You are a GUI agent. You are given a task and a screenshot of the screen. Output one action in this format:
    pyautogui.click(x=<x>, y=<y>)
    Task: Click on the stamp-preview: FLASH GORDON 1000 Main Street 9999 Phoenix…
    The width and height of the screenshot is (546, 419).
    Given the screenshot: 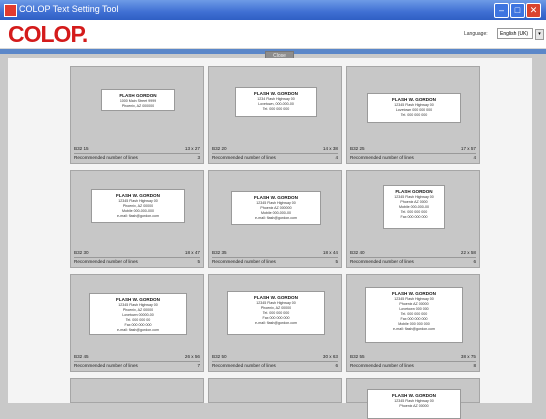 What is the action you would take?
    pyautogui.click(x=138, y=100)
    